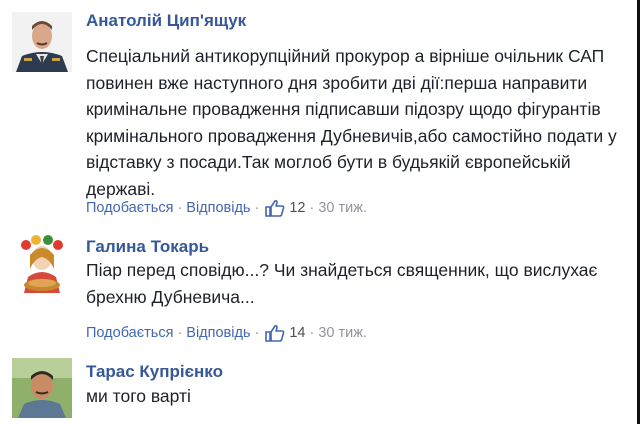 The image size is (640, 424). What do you see at coordinates (154, 372) in the screenshot?
I see `comment-author-name: Тарас Купрієнко` at bounding box center [154, 372].